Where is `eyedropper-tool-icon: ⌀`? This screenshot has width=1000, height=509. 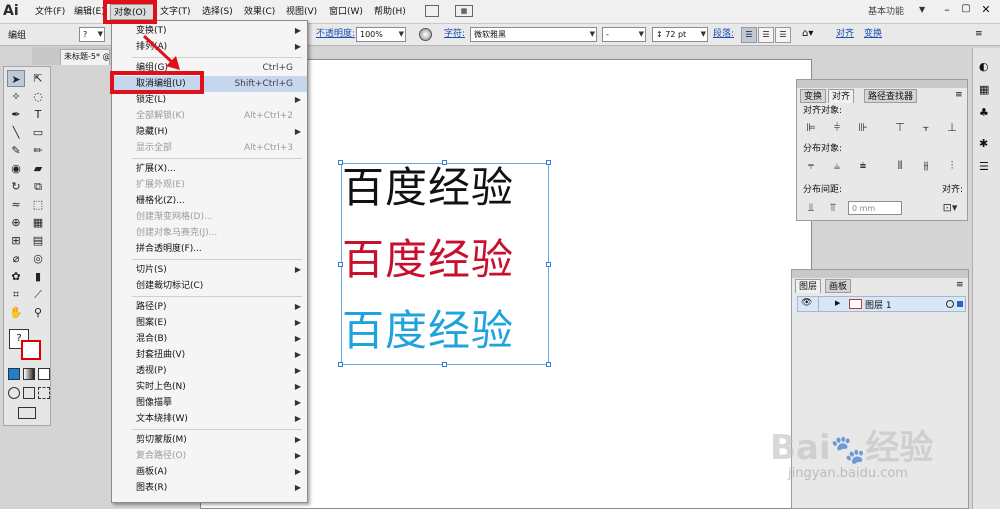
eyedropper-tool-icon: ⌀ is located at coordinates (16, 258).